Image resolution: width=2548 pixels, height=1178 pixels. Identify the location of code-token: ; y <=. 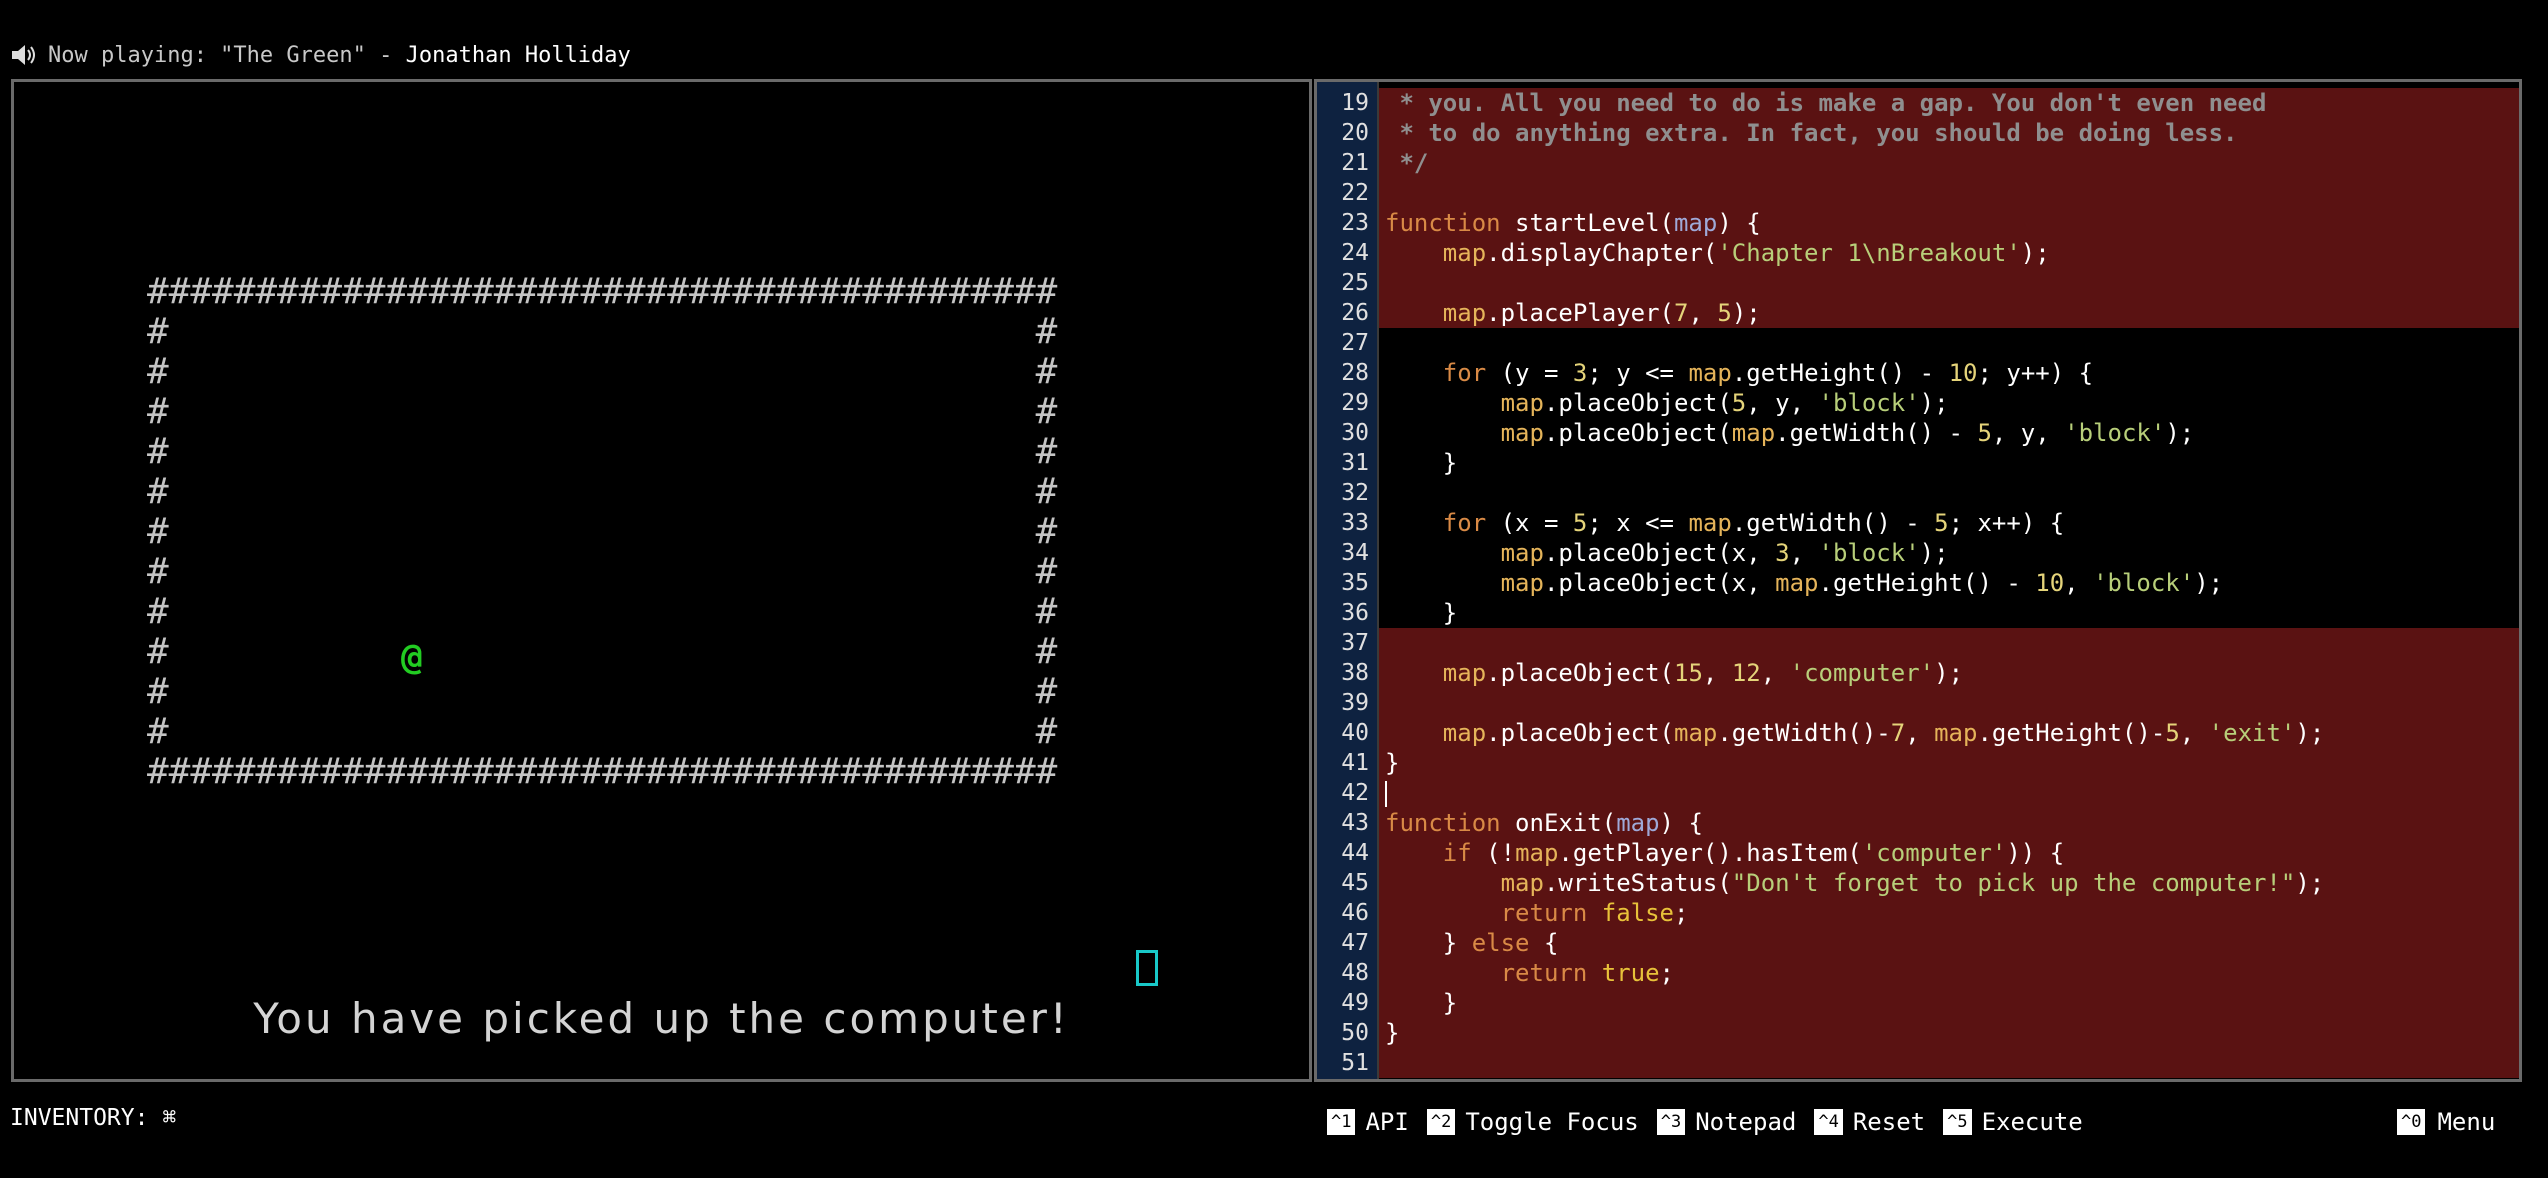
(1638, 373).